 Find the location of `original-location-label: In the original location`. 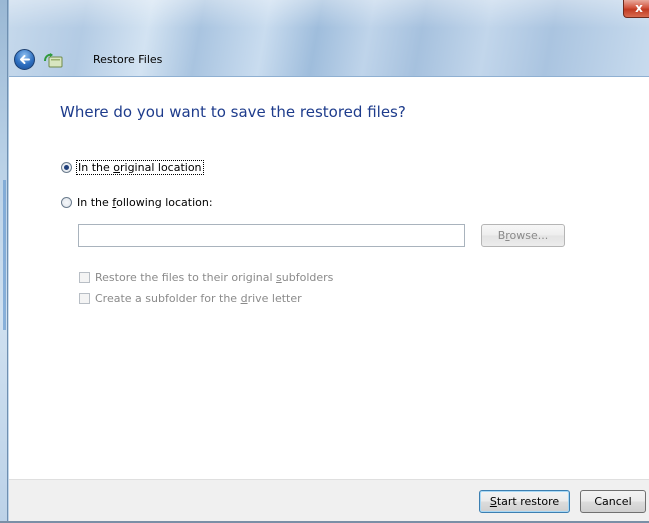

original-location-label: In the original location is located at coordinates (140, 167).